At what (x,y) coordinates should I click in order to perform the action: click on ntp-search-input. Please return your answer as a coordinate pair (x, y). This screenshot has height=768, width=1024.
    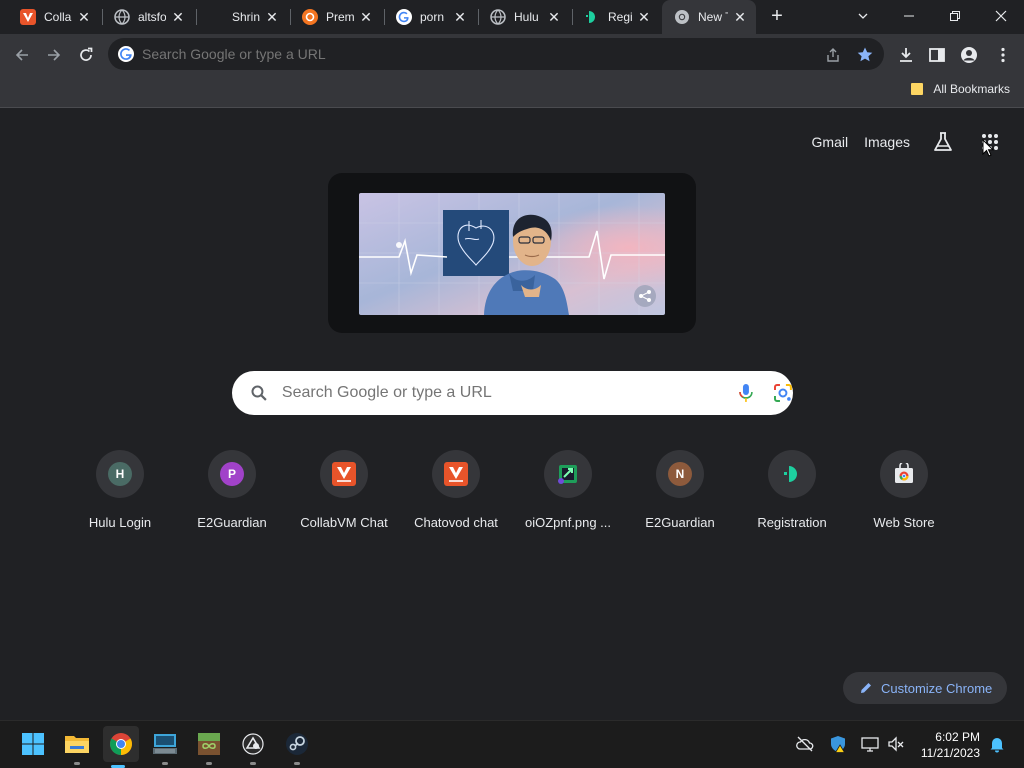
    Looking at the image, I should click on (490, 393).